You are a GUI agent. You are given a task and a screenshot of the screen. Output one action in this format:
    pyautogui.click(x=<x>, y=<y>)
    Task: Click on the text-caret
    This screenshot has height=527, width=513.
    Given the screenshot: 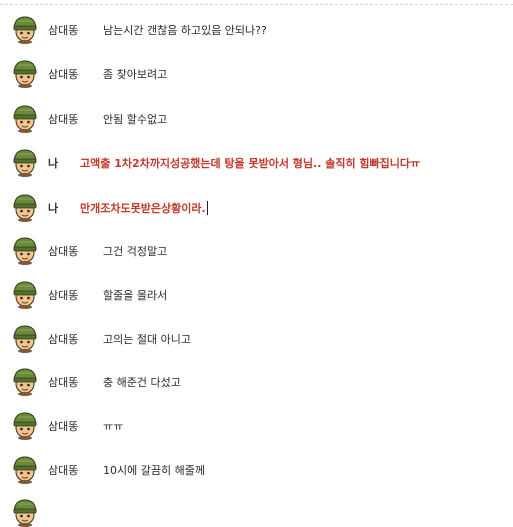 What is the action you would take?
    pyautogui.click(x=207, y=208)
    